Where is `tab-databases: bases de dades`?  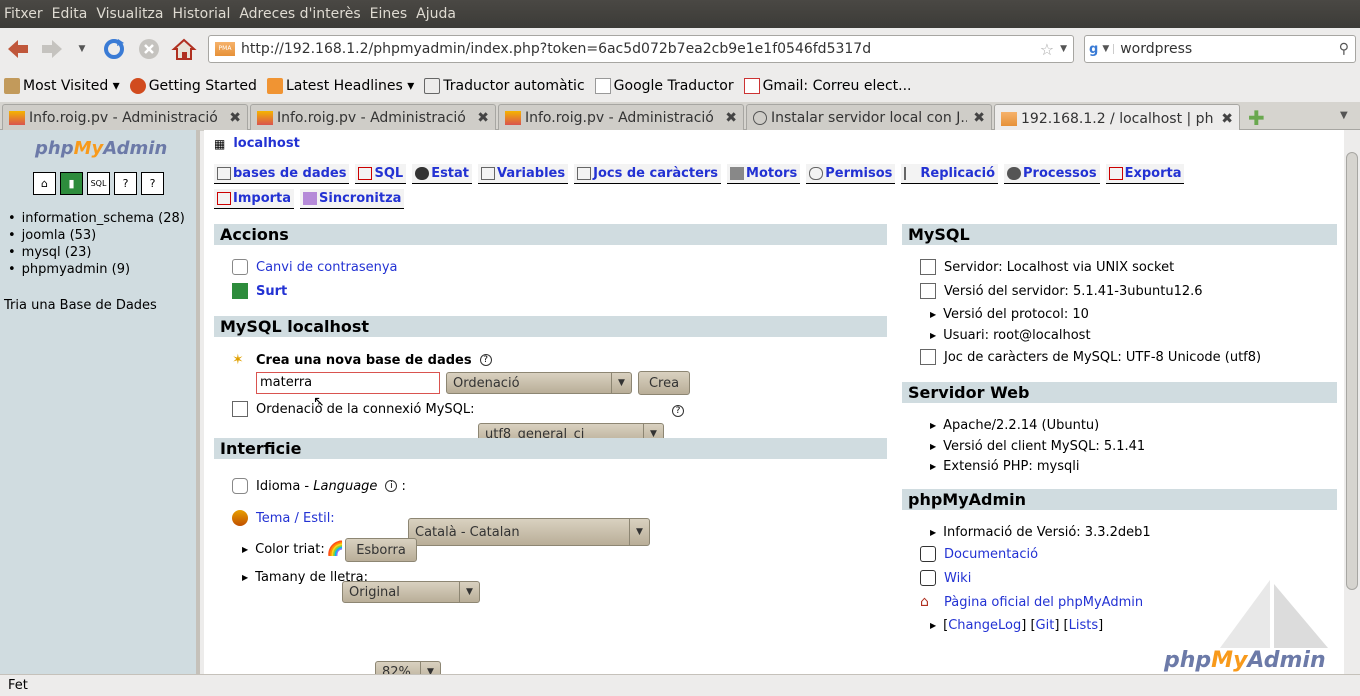
tab-databases: bases de dades is located at coordinates (282, 174).